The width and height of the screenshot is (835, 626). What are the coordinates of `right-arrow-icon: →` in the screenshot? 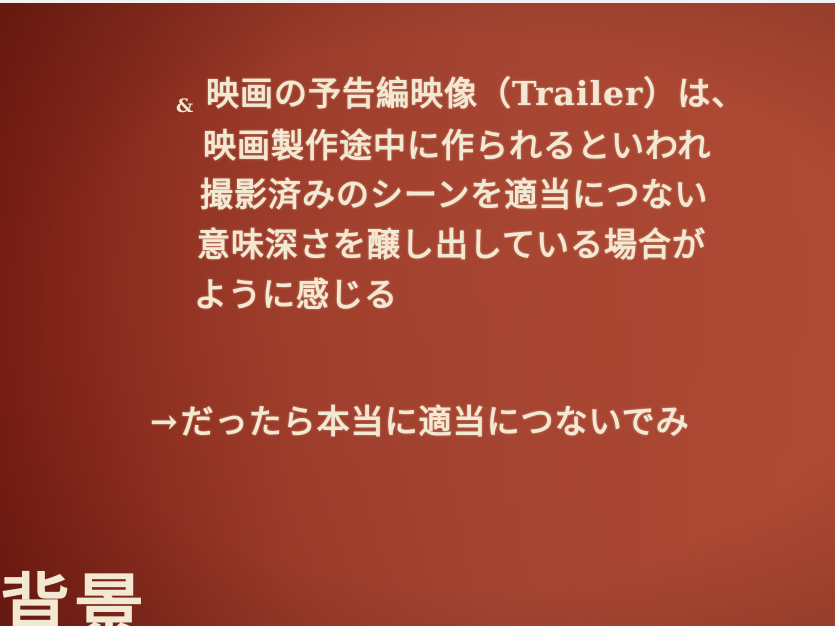 It's located at (164, 421).